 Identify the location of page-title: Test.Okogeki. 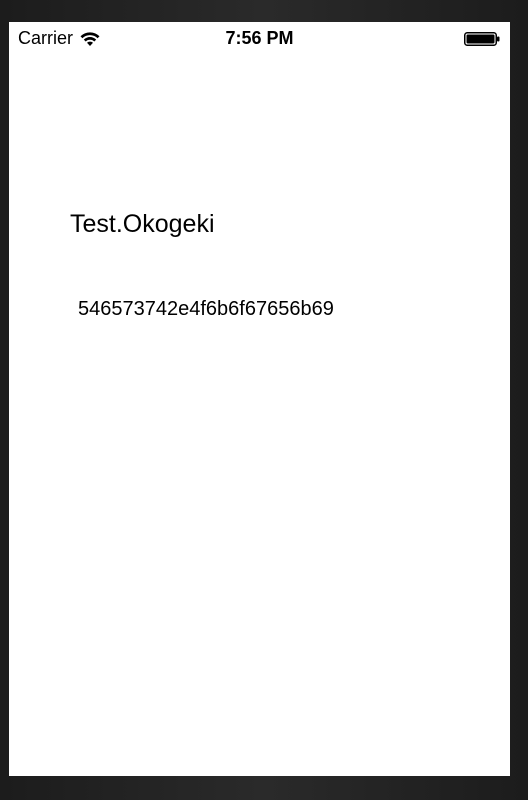
(142, 224).